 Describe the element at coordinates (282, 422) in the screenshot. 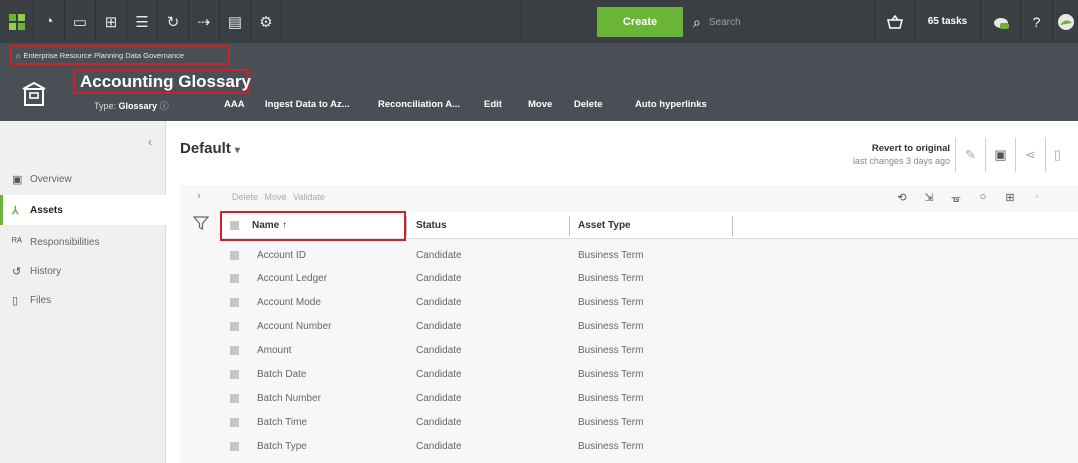

I see `asset-name-link: Batch Time` at that location.